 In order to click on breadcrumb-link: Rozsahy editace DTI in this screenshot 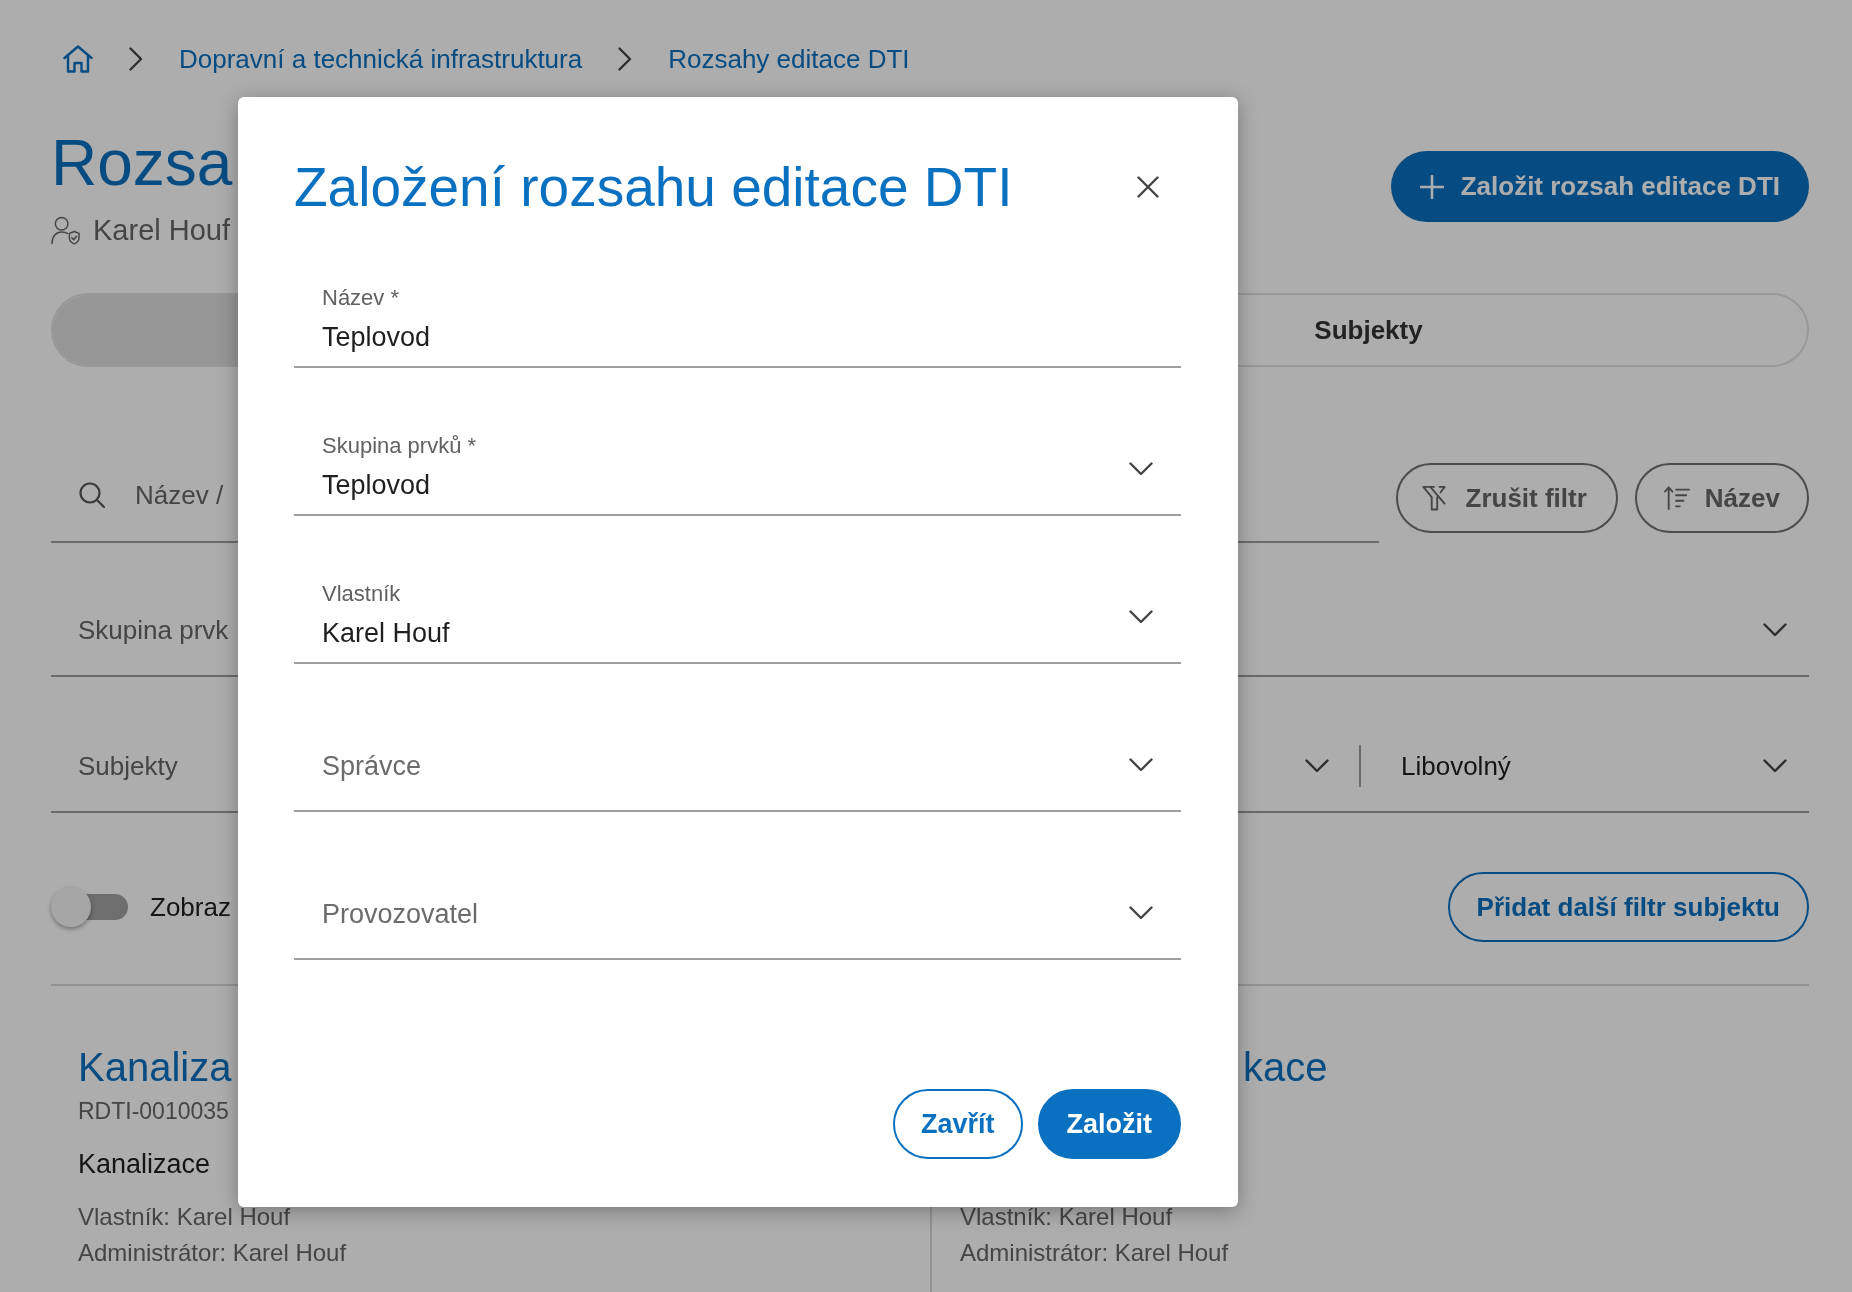, I will do `click(789, 59)`.